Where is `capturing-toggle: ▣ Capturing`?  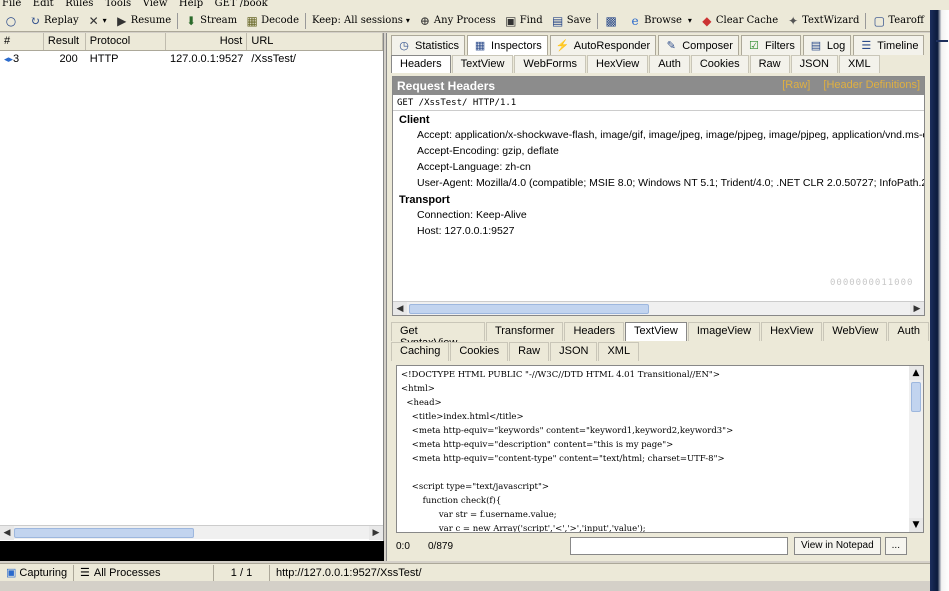
capturing-toggle: ▣ Capturing is located at coordinates (37, 572).